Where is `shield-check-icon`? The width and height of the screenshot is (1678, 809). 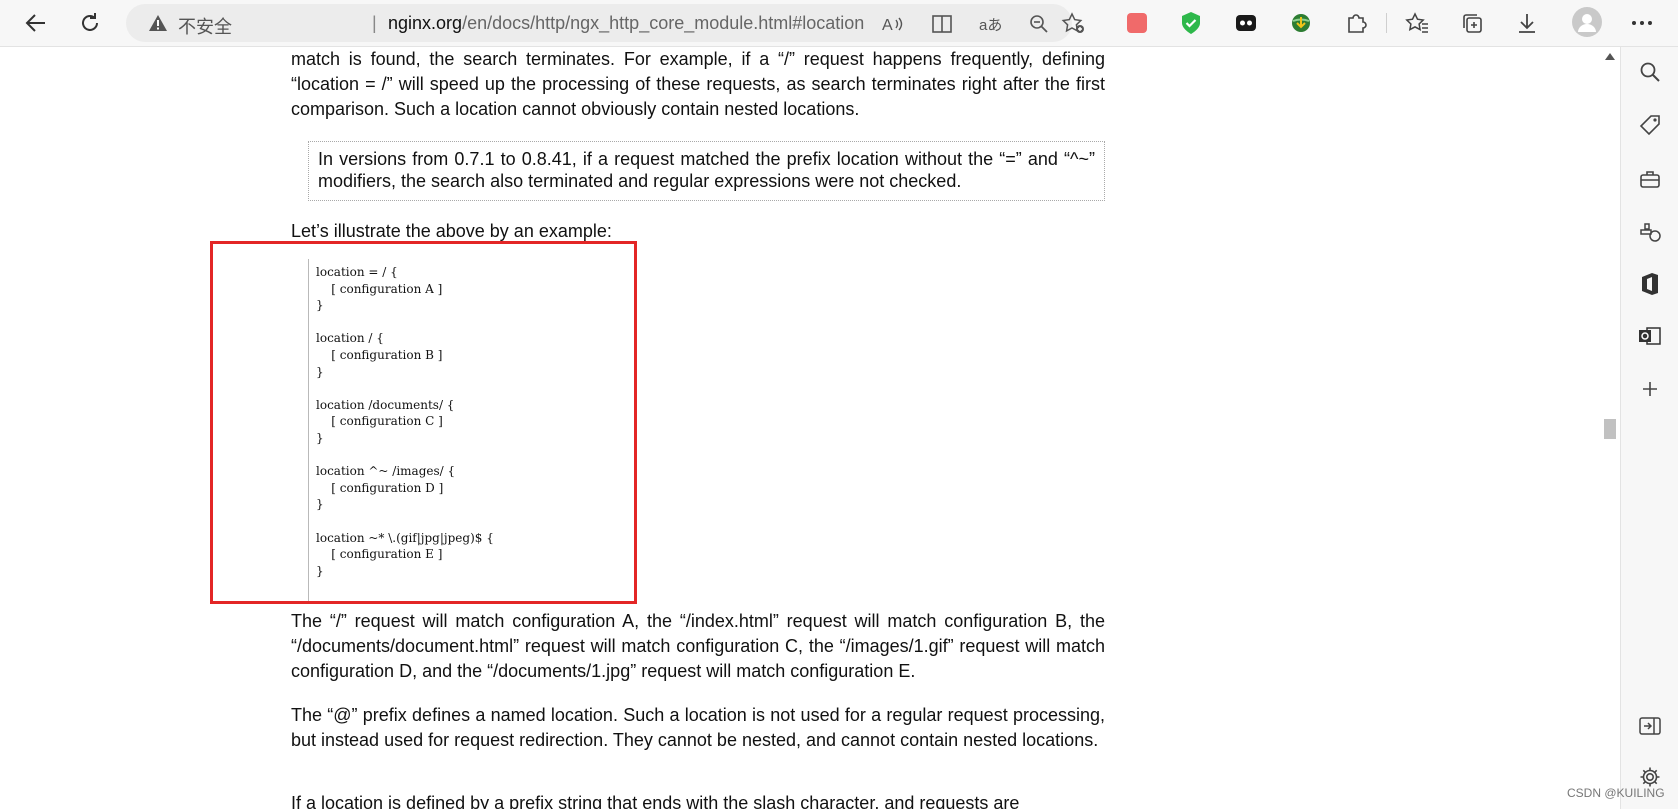 shield-check-icon is located at coordinates (1191, 23).